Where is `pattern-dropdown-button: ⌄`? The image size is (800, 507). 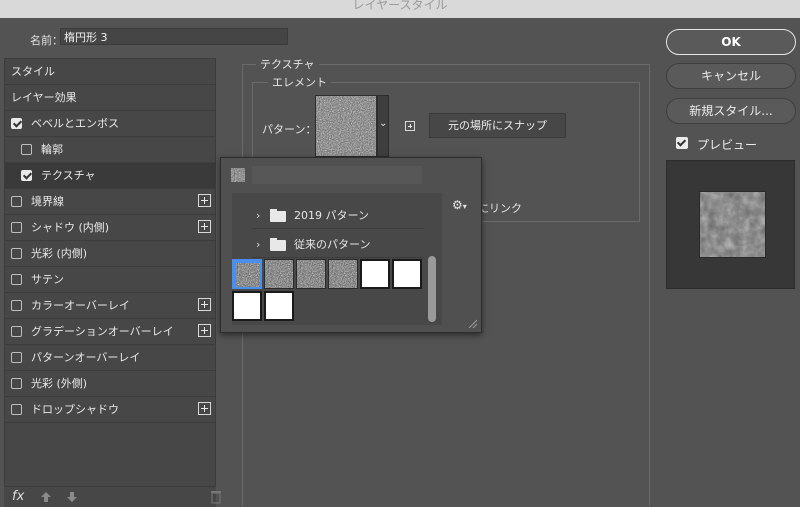 pattern-dropdown-button: ⌄ is located at coordinates (383, 126).